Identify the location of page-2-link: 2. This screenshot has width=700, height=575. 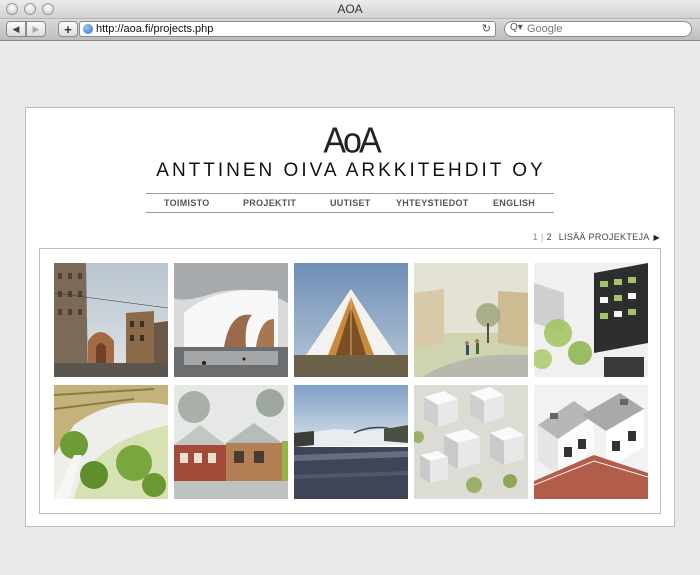
(549, 237).